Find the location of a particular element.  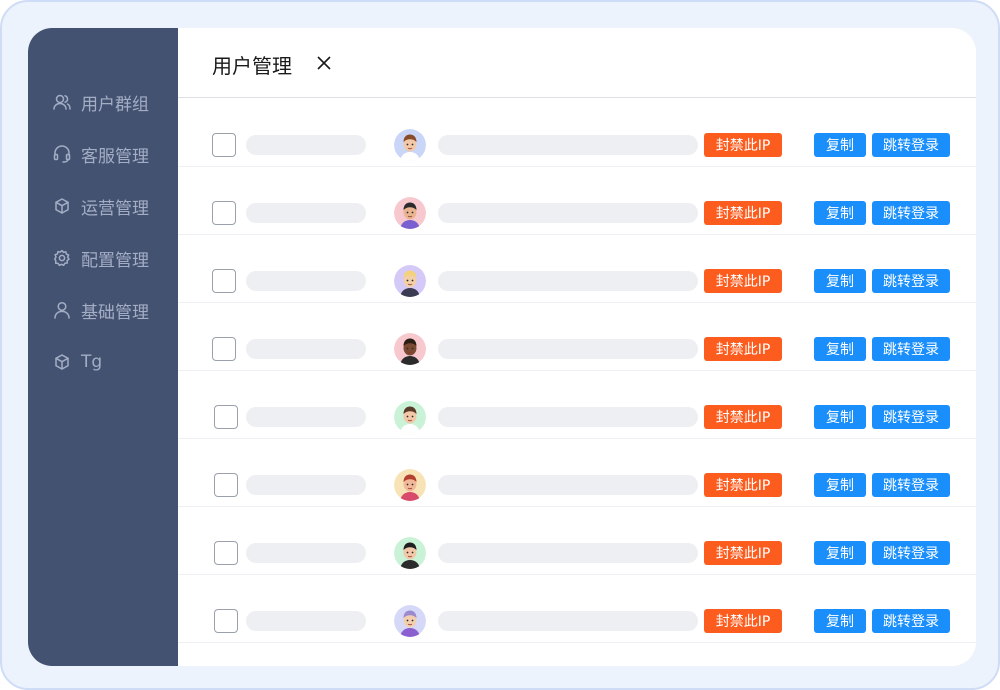

page-title: 用户管理 is located at coordinates (252, 66).